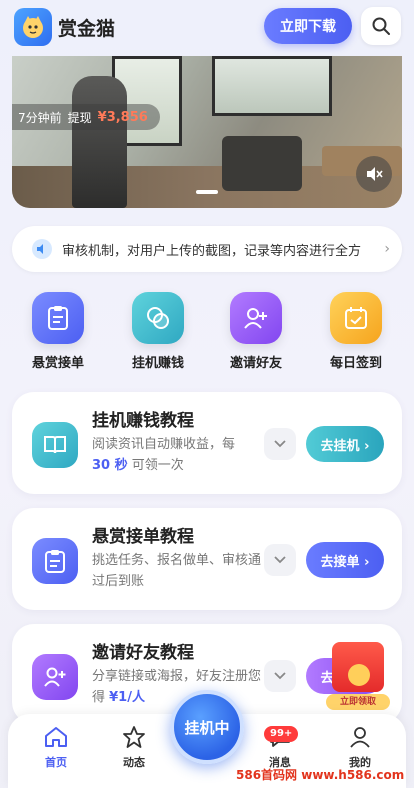  Describe the element at coordinates (143, 537) in the screenshot. I see `card-title: 悬赏接单教程` at that location.